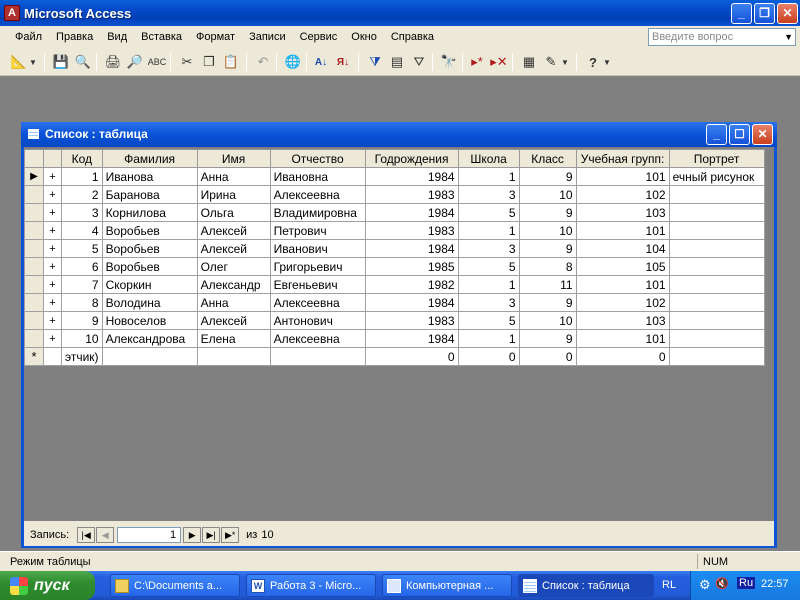  What do you see at coordinates (267, 37) in the screenshot?
I see `menu-records: Записи` at bounding box center [267, 37].